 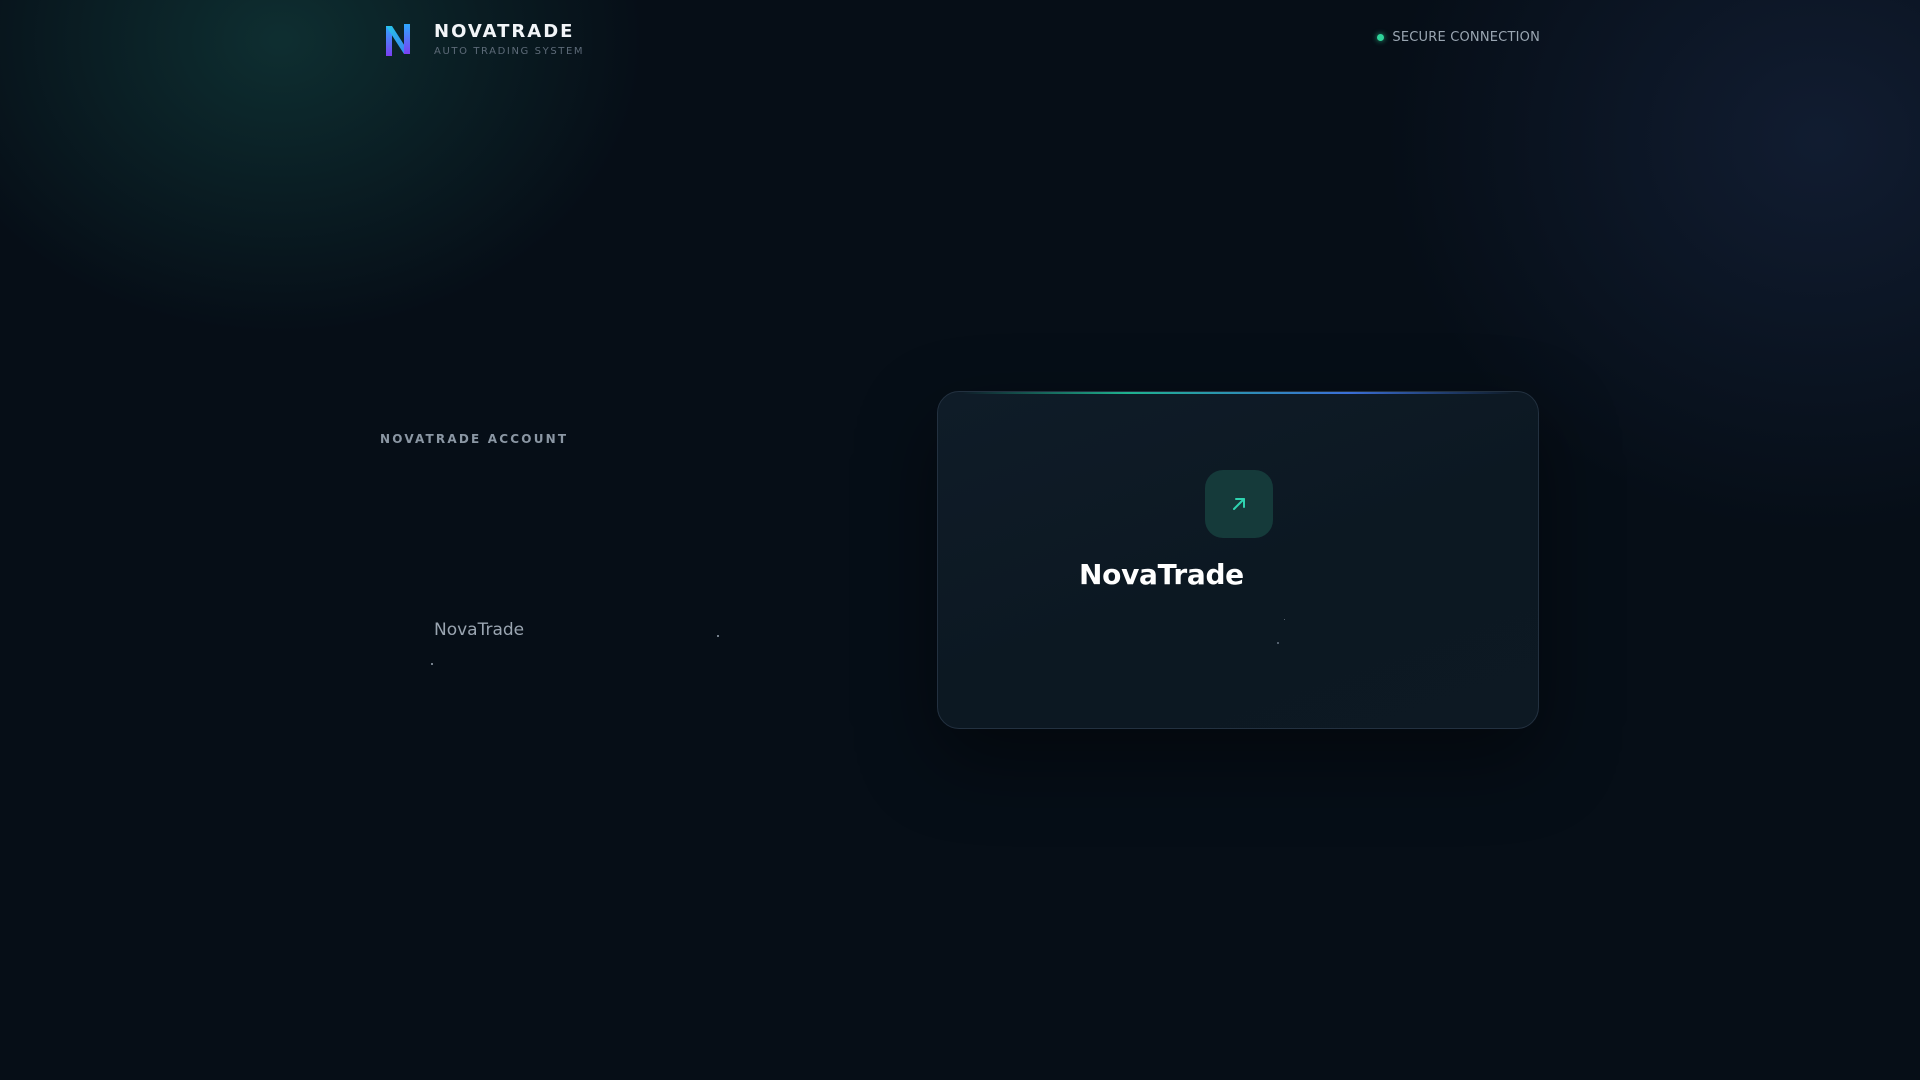 I want to click on account-card: NovaTrade, so click(x=1238, y=560).